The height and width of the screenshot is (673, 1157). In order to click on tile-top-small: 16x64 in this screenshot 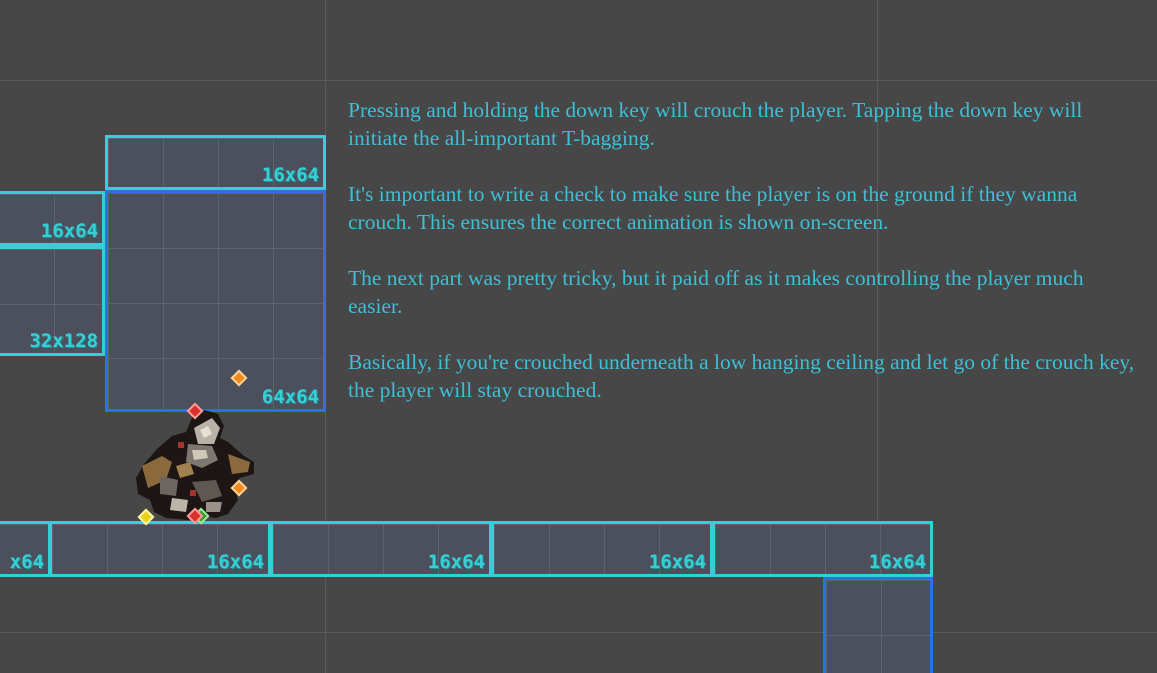, I will do `click(215, 162)`.